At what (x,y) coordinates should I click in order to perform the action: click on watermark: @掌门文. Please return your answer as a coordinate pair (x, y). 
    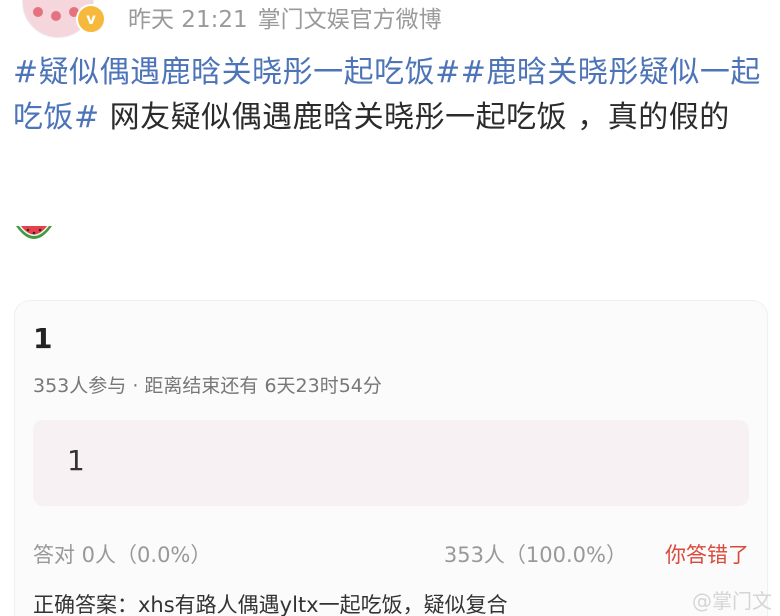
    Looking at the image, I should click on (732, 601).